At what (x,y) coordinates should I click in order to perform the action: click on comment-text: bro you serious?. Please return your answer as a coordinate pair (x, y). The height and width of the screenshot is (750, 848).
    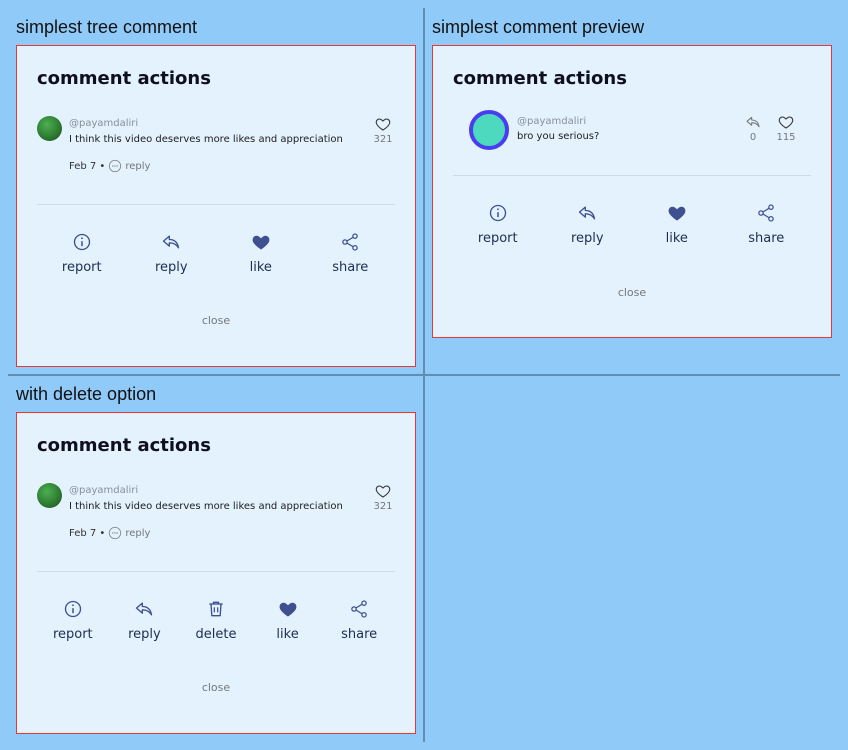
    Looking at the image, I should click on (558, 136).